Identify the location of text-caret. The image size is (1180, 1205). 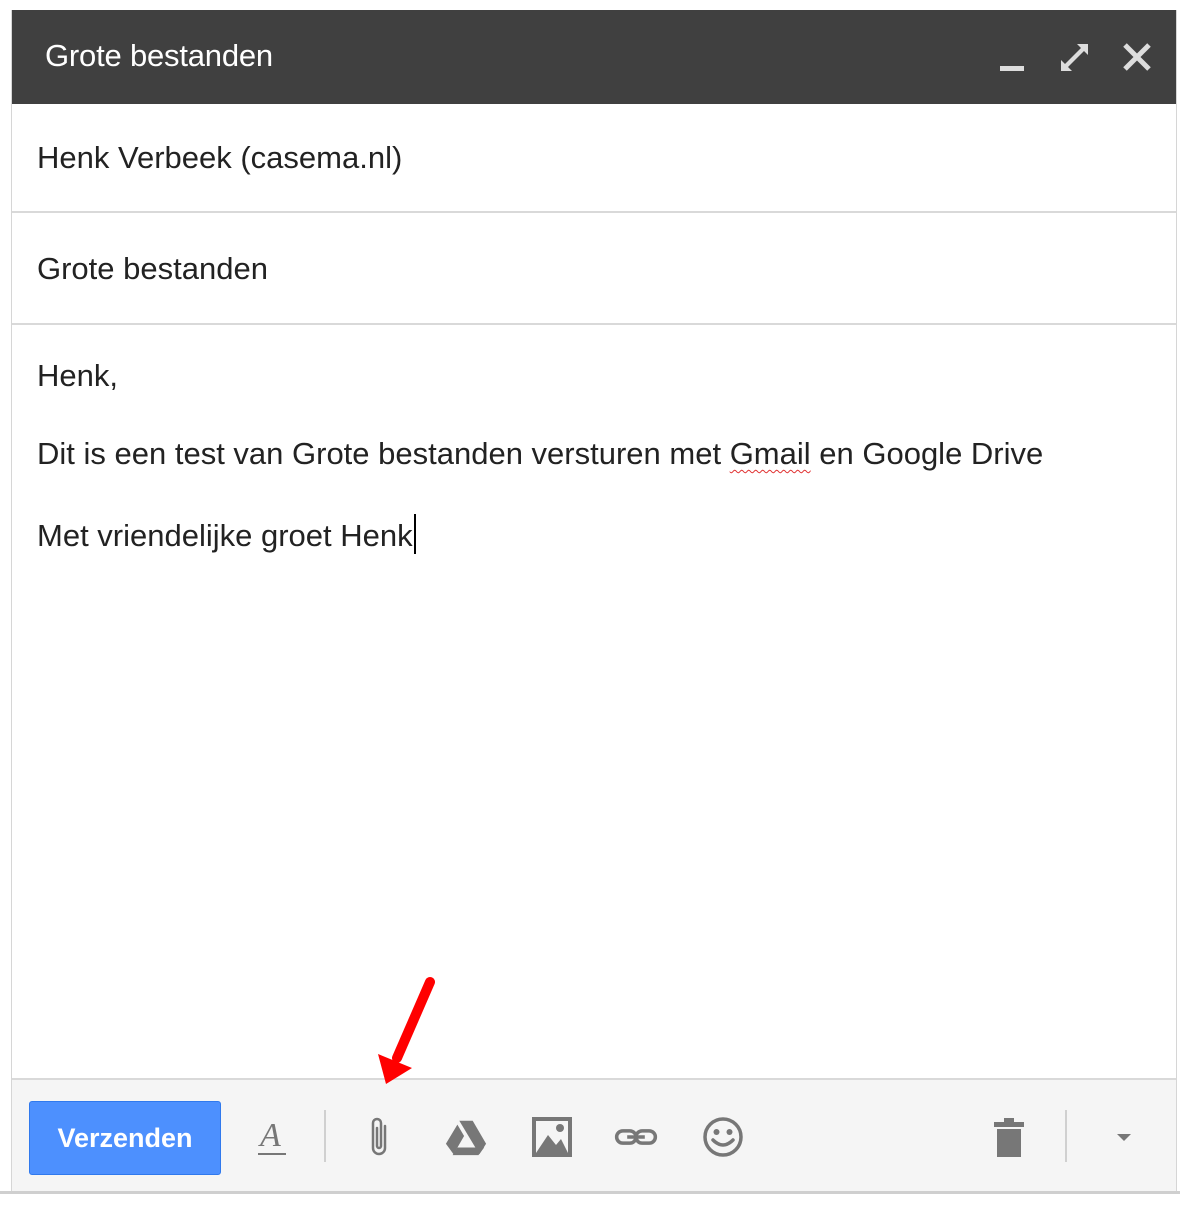
(414, 534).